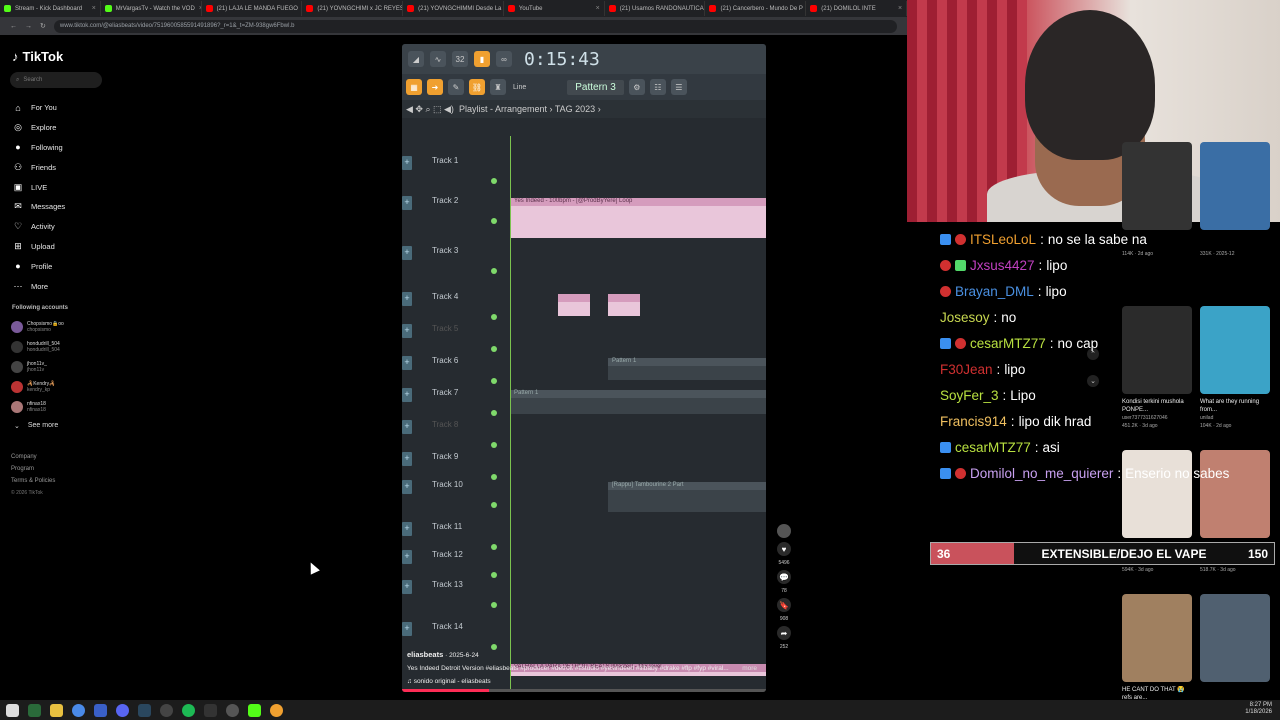 The width and height of the screenshot is (1280, 720). Describe the element at coordinates (353, 8) in the screenshot. I see `browser-tab: (21) YOVNGCHIMI x JC REYES×` at that location.